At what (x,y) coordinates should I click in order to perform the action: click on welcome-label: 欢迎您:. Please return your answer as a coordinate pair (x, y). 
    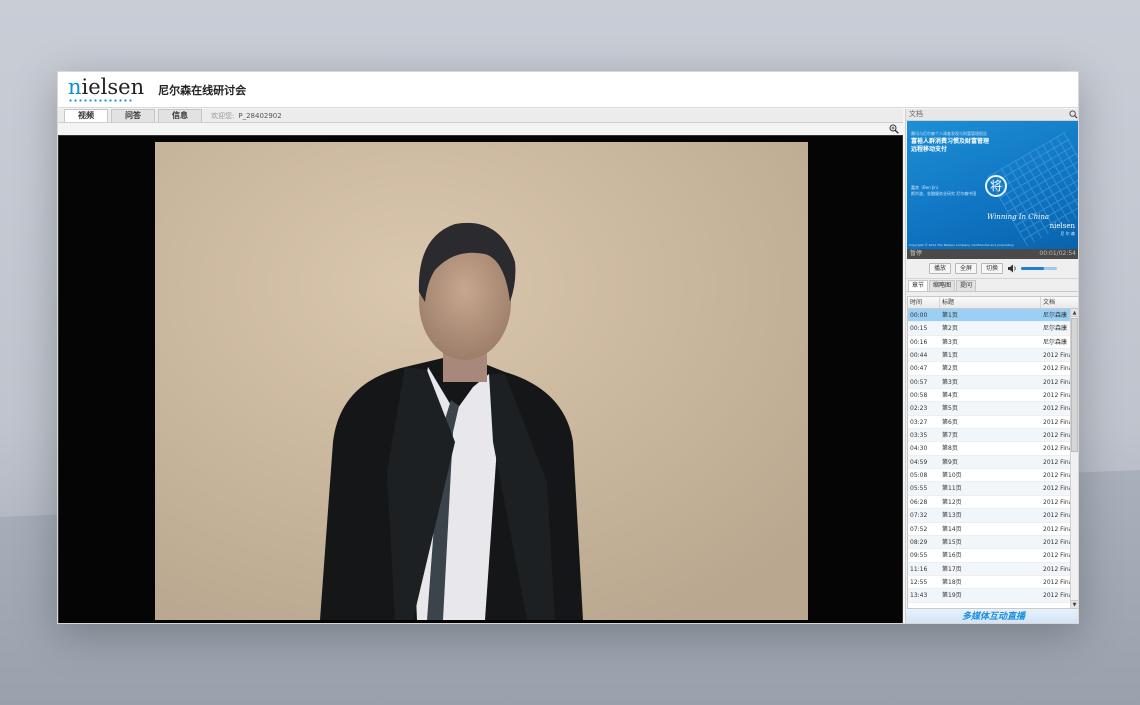
    Looking at the image, I should click on (223, 116).